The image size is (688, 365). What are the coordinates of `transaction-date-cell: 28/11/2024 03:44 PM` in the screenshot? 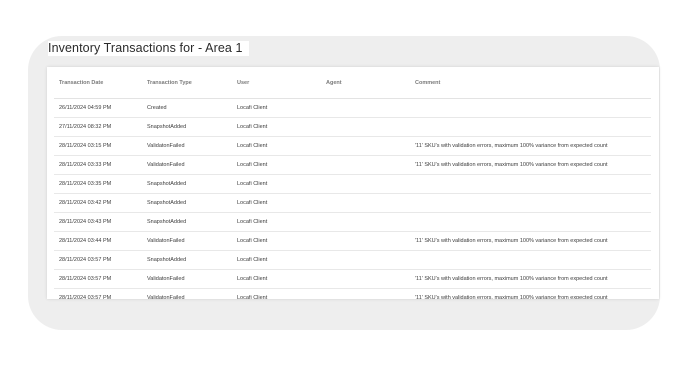 It's located at (85, 241).